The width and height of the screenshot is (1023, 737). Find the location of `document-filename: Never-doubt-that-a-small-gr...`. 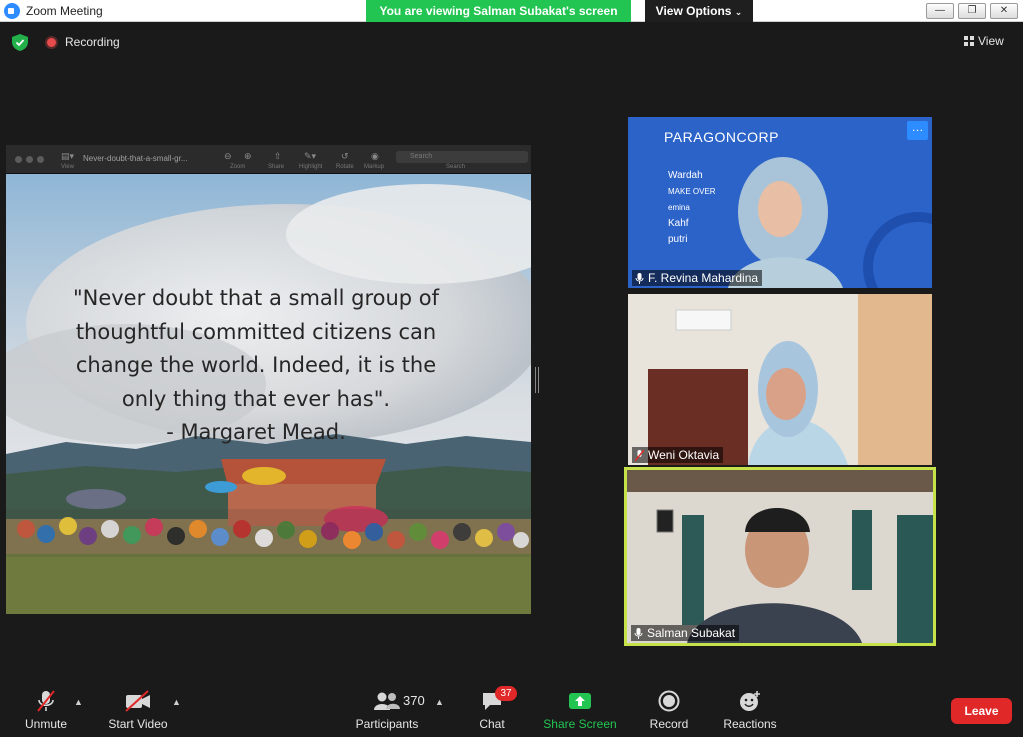

document-filename: Never-doubt-that-a-small-gr... is located at coordinates (135, 158).